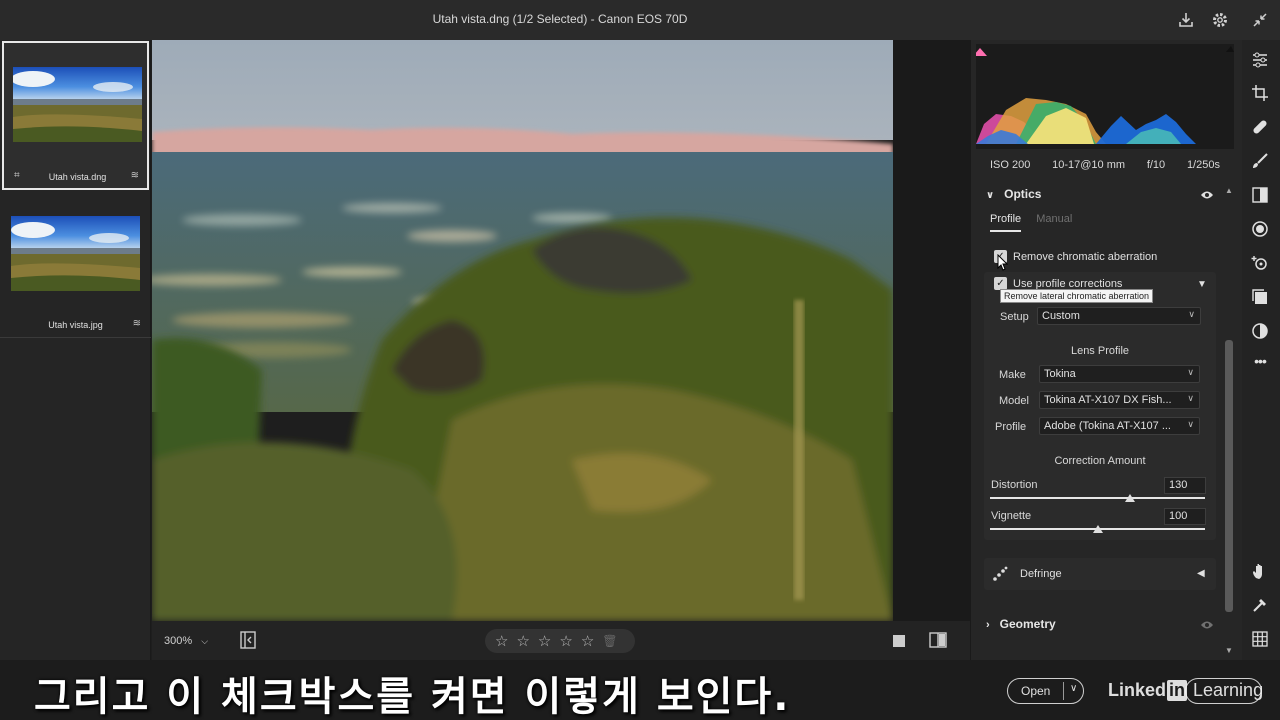  I want to click on snapshots-icon, so click(1260, 297).